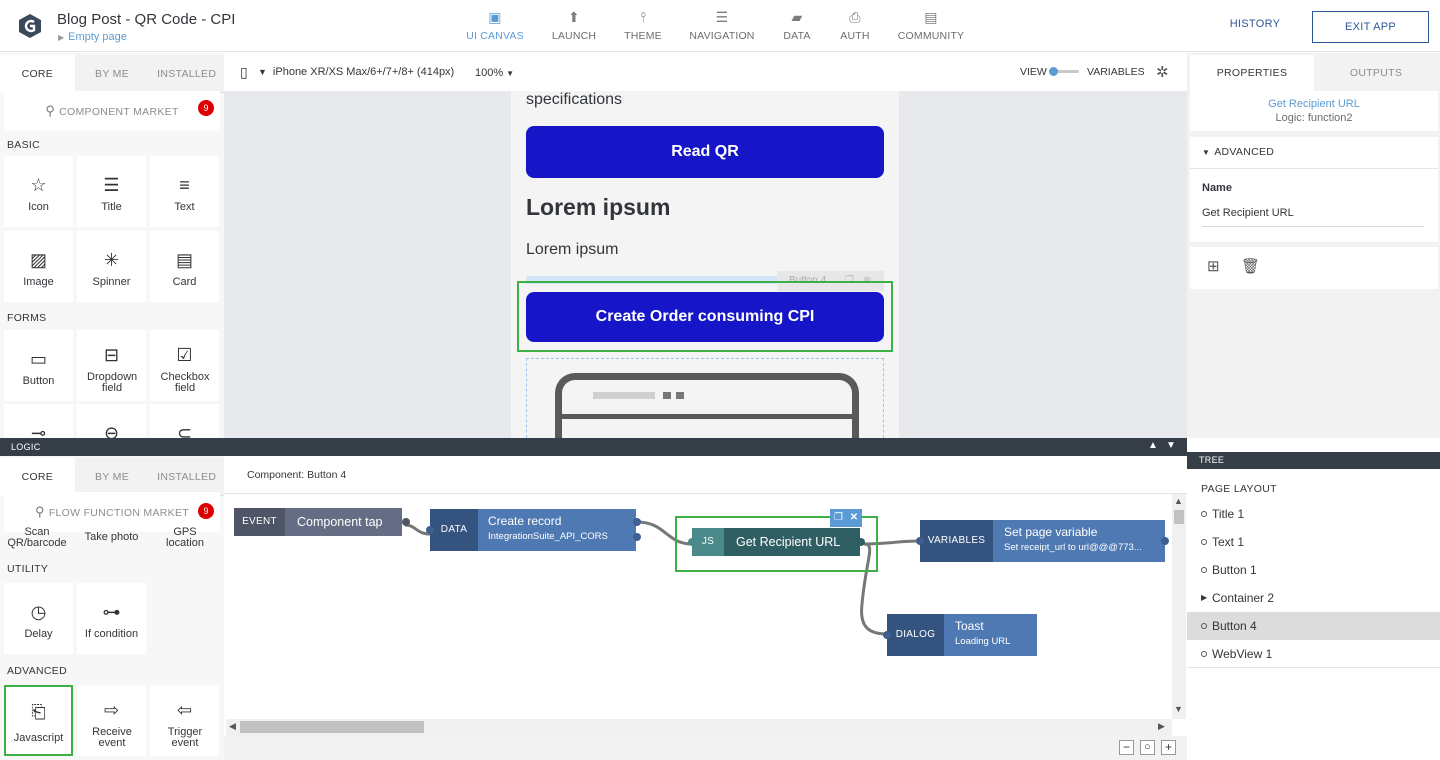 This screenshot has height=760, width=1440. I want to click on zoom-in-button: +, so click(1168, 747).